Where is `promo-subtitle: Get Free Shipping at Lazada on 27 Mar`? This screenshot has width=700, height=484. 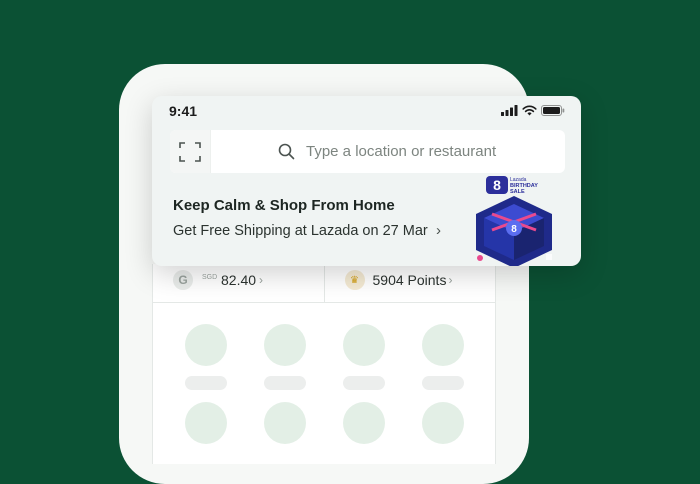
promo-subtitle: Get Free Shipping at Lazada on 27 Mar is located at coordinates (300, 231).